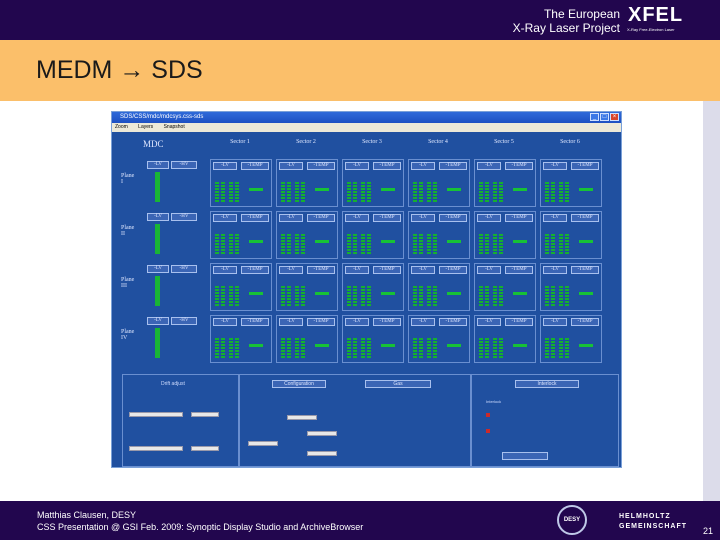 The height and width of the screenshot is (540, 720). What do you see at coordinates (299, 384) in the screenshot?
I see `config-button: Configuration` at bounding box center [299, 384].